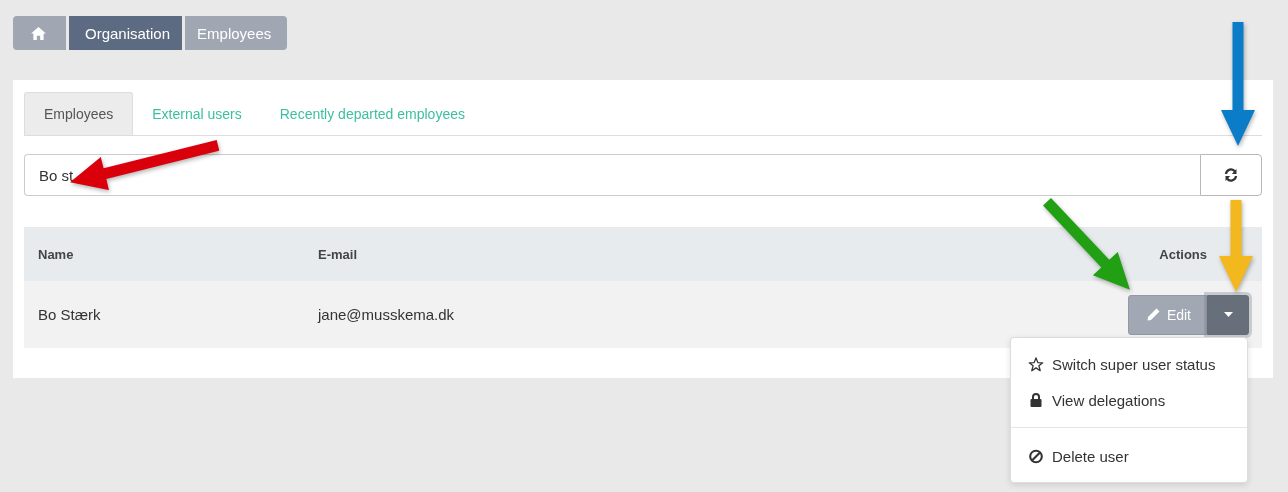 Image resolution: width=1288 pixels, height=492 pixels. I want to click on refresh-icon, so click(1231, 175).